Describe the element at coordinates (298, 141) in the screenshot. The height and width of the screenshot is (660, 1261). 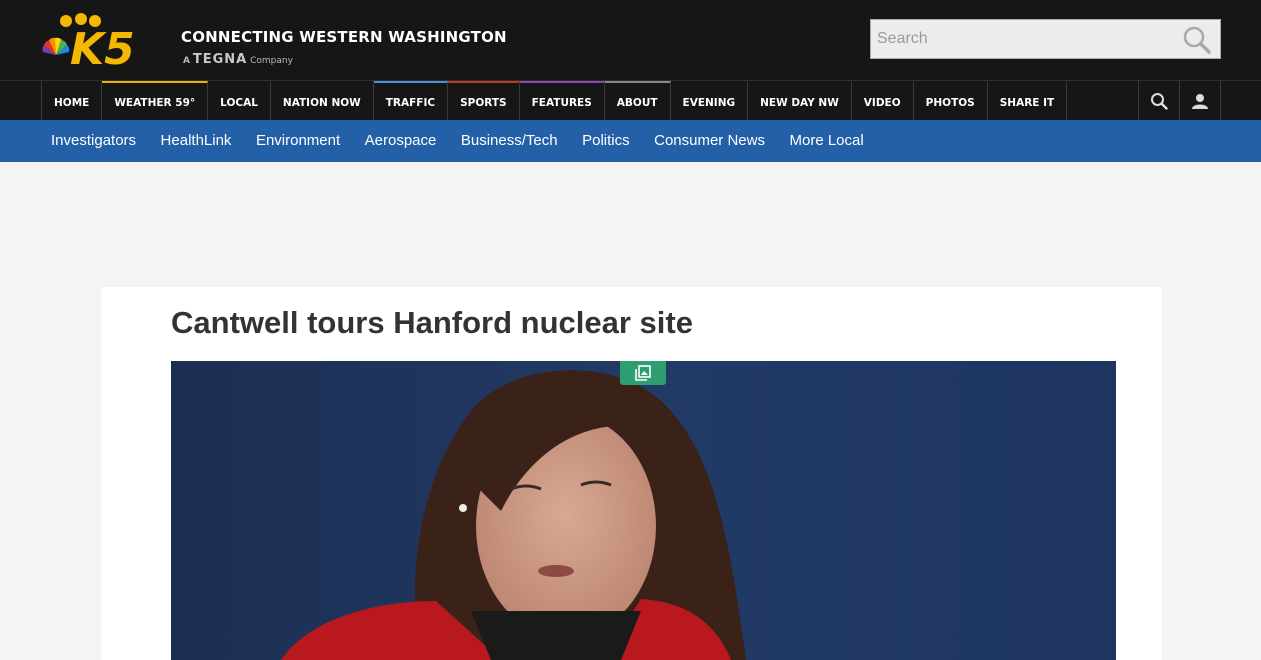
I see `subnav-item-environment: Environment` at that location.